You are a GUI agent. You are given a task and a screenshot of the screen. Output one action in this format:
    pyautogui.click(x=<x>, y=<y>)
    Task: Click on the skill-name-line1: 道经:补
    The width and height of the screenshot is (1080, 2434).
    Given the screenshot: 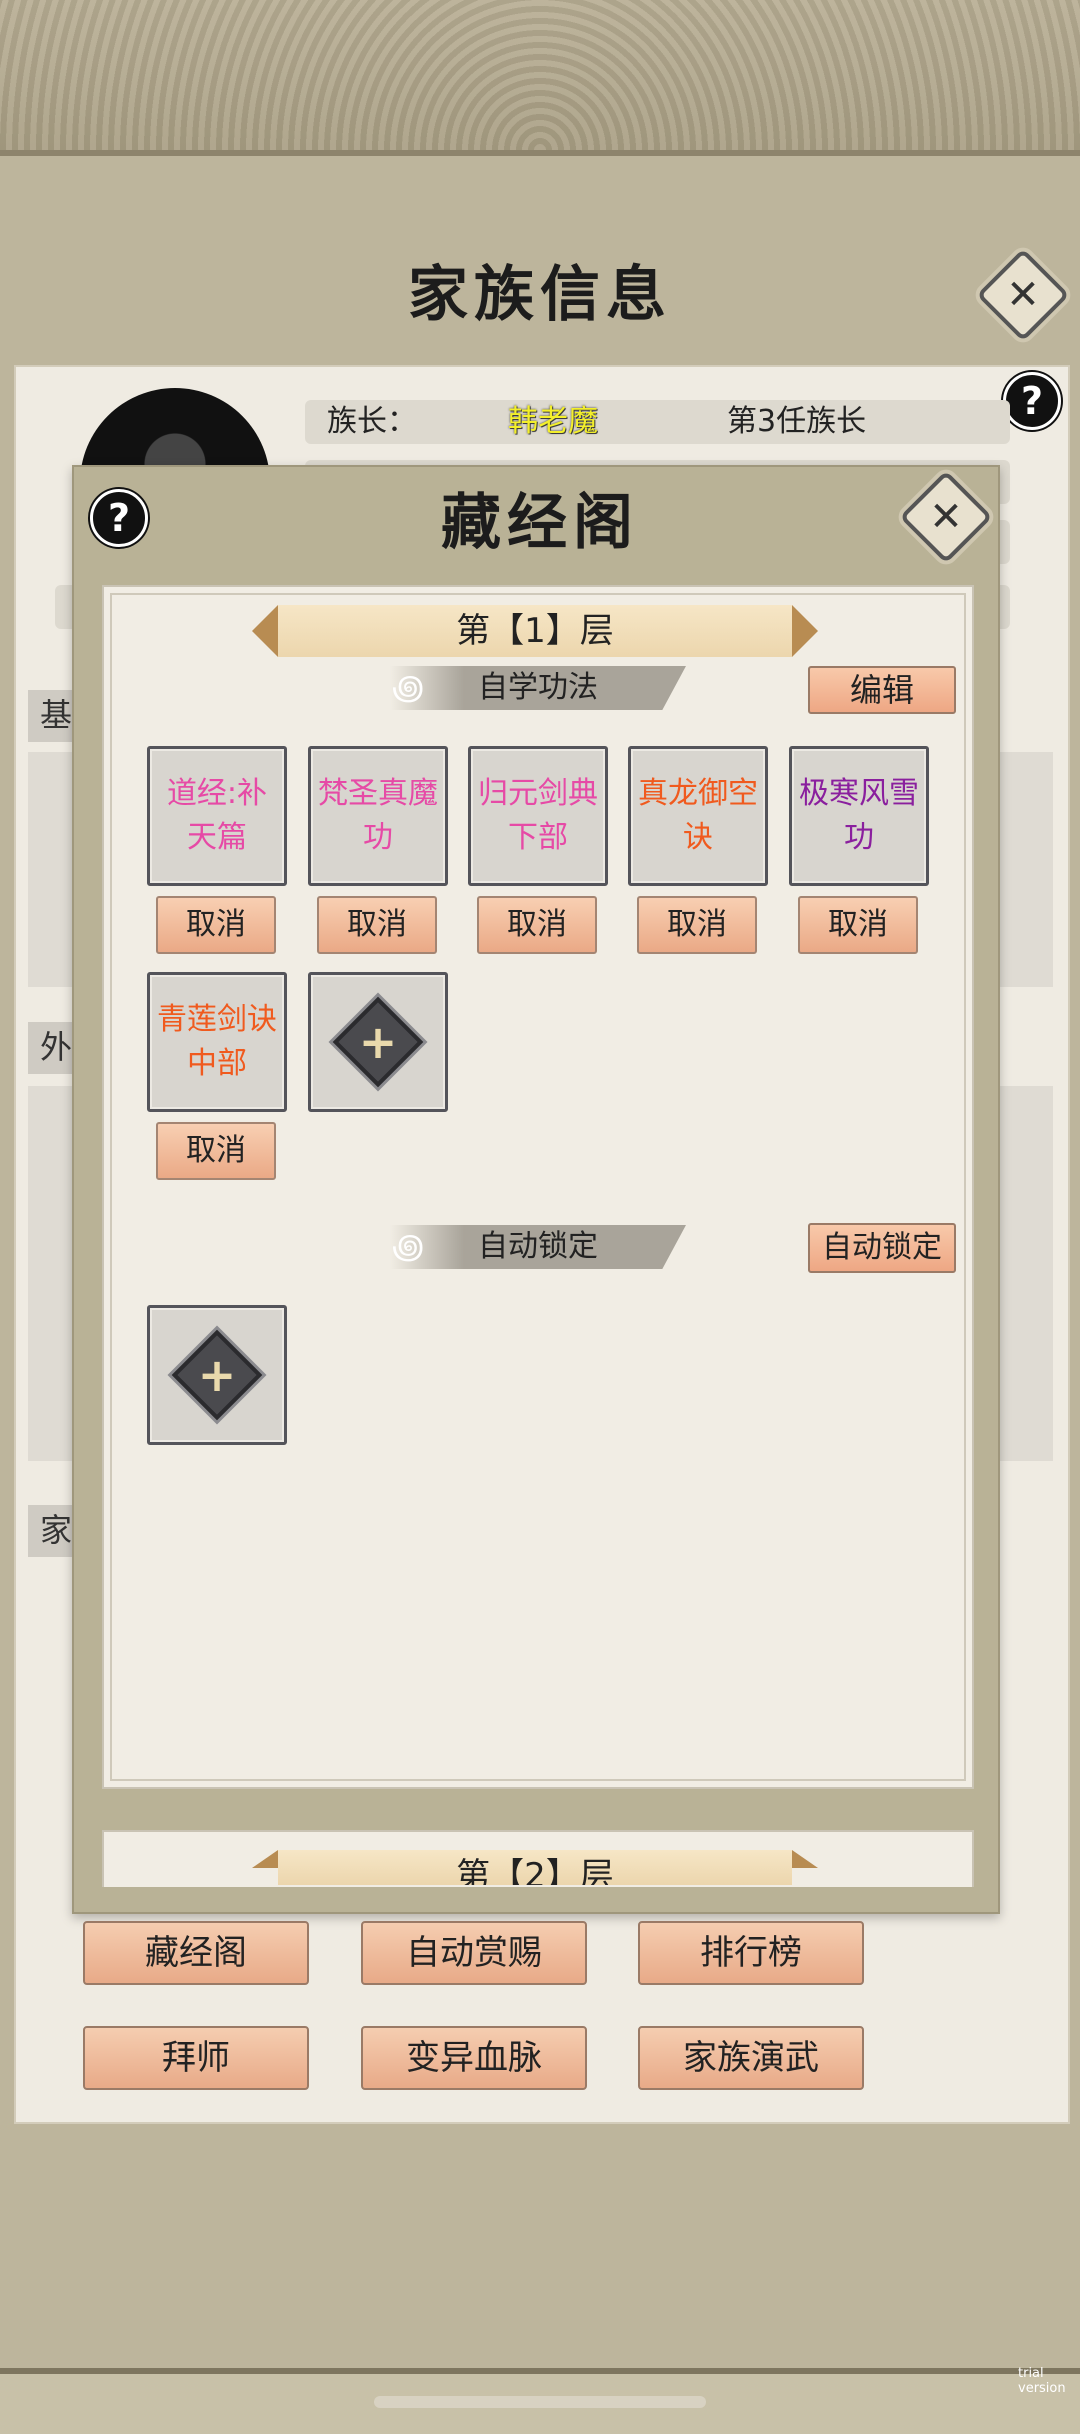 What is the action you would take?
    pyautogui.click(x=217, y=793)
    